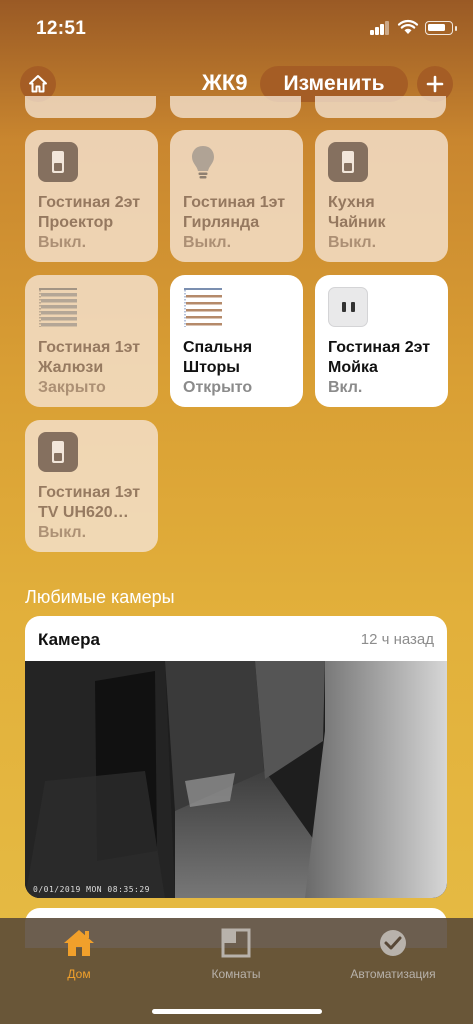 The image size is (473, 1024). I want to click on battery-icon, so click(441, 28).